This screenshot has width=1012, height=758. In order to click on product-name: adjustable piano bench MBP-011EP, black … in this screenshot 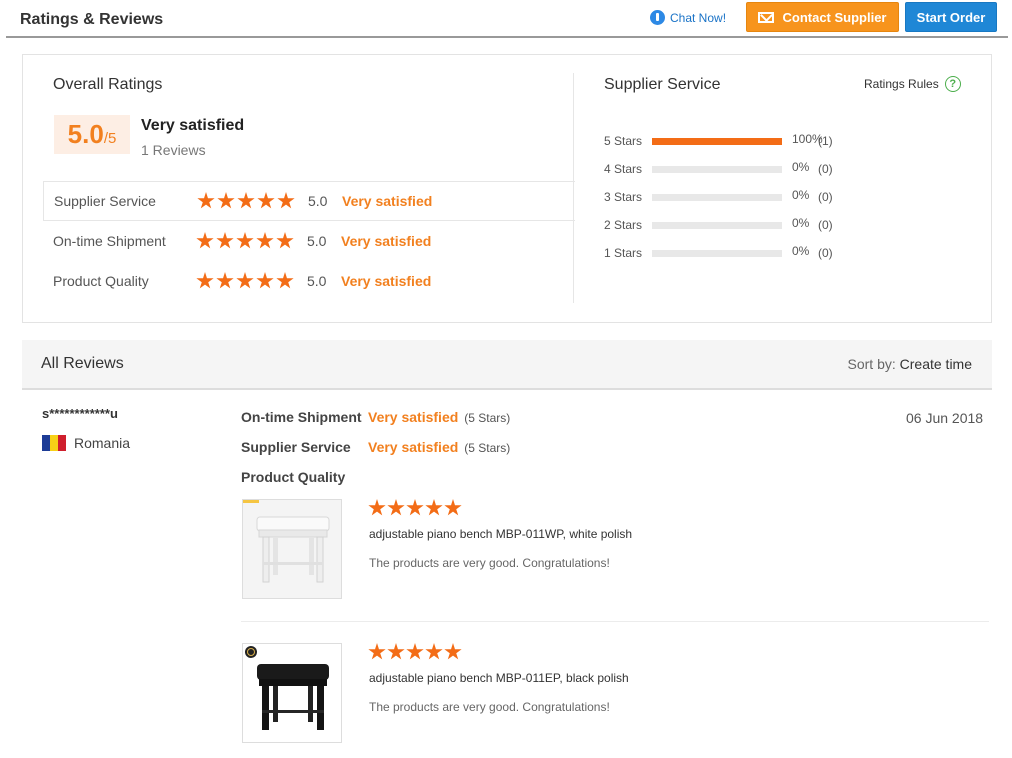, I will do `click(499, 678)`.